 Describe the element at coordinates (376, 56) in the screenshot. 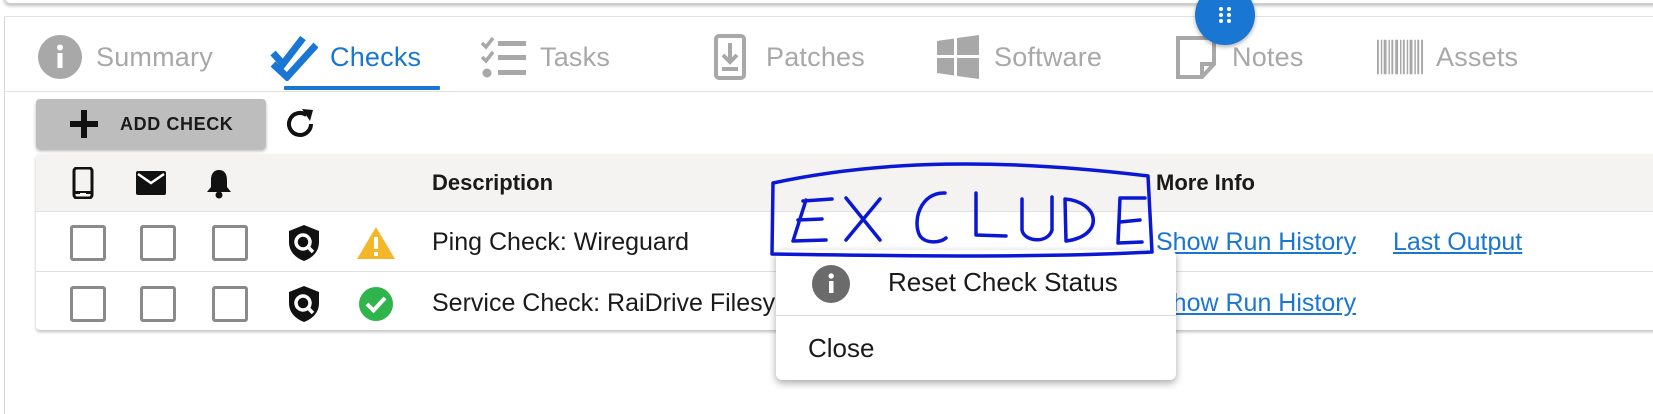

I see `tab-label: Checks` at that location.